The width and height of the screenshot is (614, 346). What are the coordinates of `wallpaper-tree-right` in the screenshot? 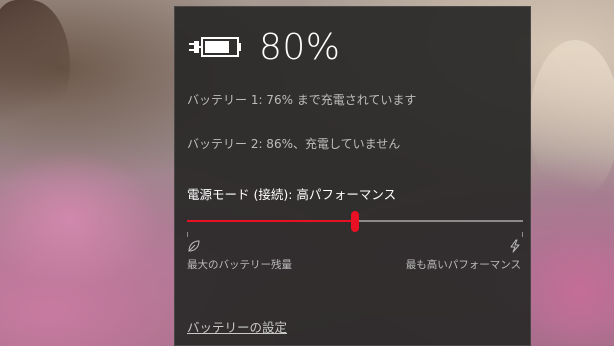 It's located at (572, 120).